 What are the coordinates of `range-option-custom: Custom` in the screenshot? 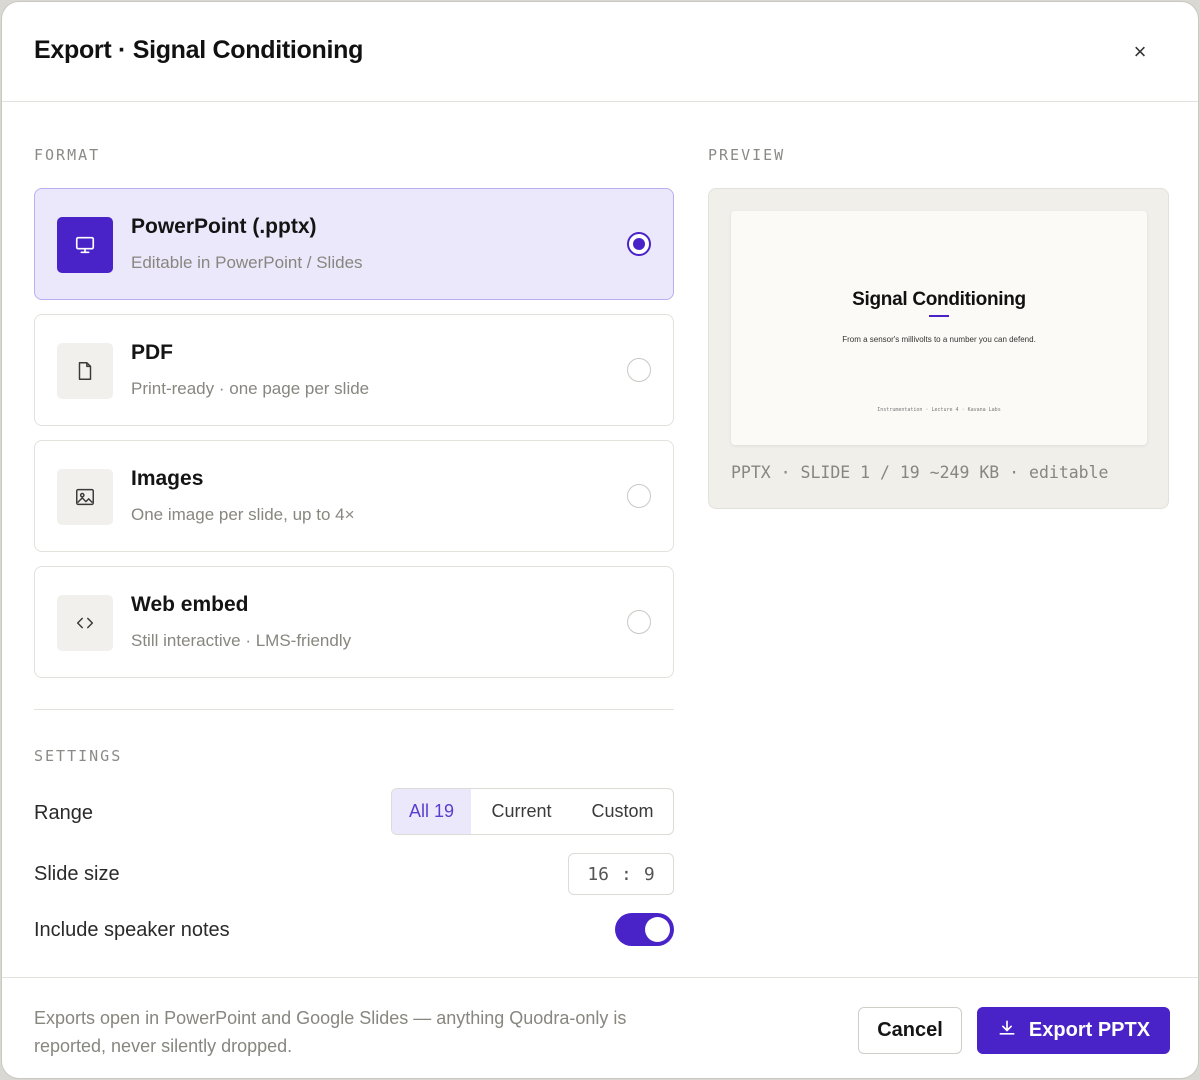 It's located at (622, 811).